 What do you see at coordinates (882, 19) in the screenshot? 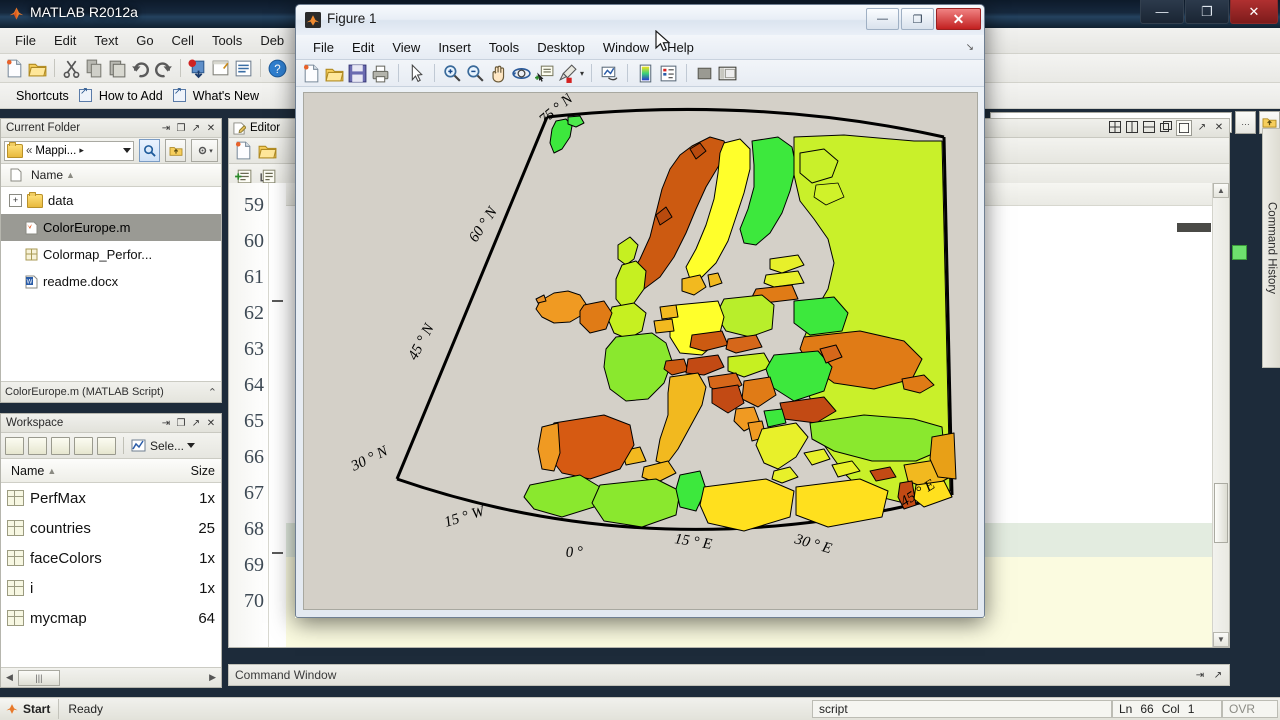
I see `figure-minimize-button: —` at bounding box center [882, 19].